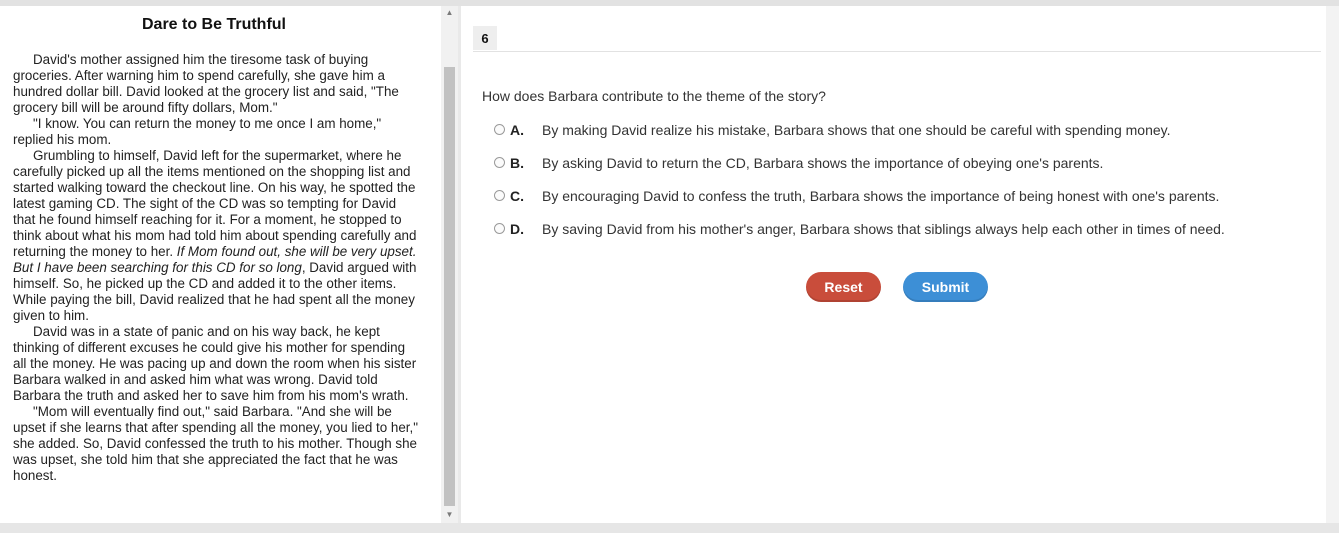 The height and width of the screenshot is (533, 1339). Describe the element at coordinates (449, 13) in the screenshot. I see `scroll-up-arrow-icon: ▲` at that location.